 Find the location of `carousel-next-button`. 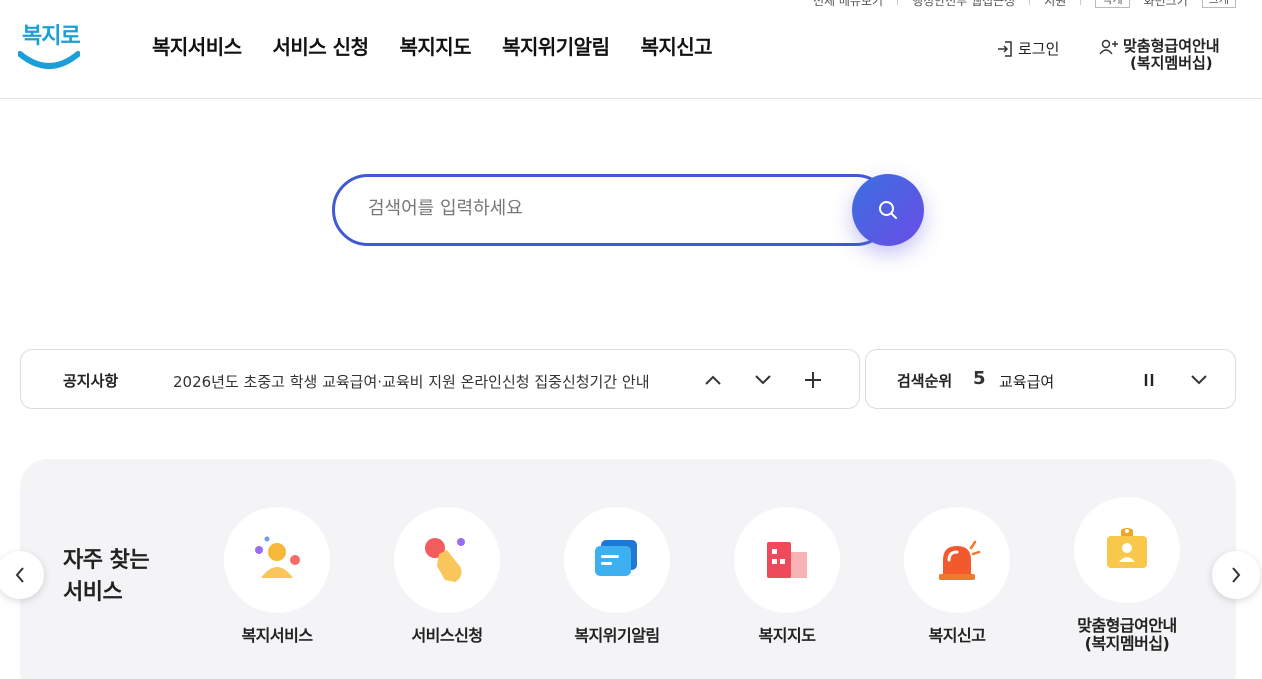

carousel-next-button is located at coordinates (1236, 575).